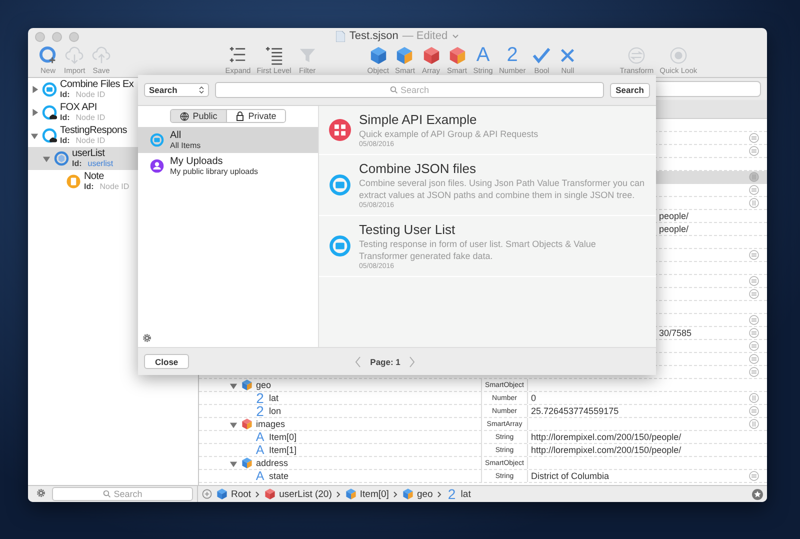 This screenshot has width=800, height=539. What do you see at coordinates (630, 90) in the screenshot?
I see `search-button: Search` at bounding box center [630, 90].